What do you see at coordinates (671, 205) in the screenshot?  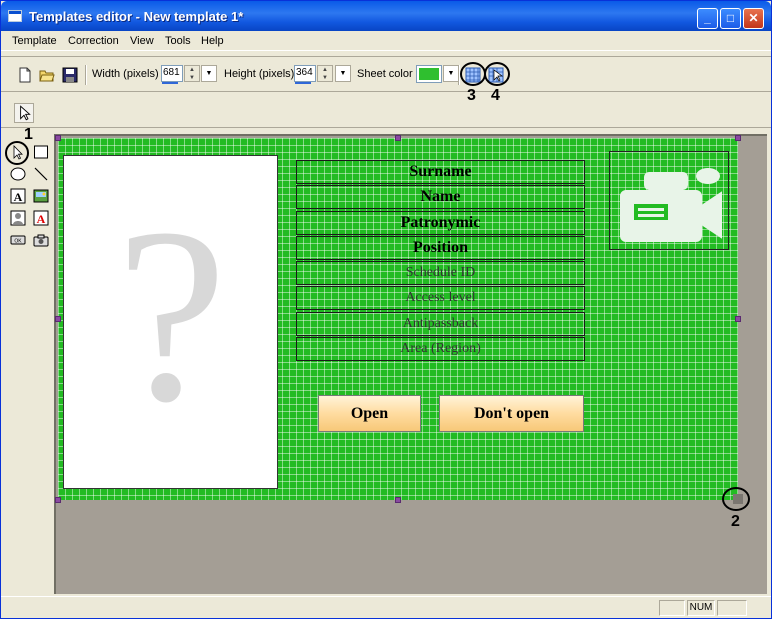 I see `video-camera-icon` at bounding box center [671, 205].